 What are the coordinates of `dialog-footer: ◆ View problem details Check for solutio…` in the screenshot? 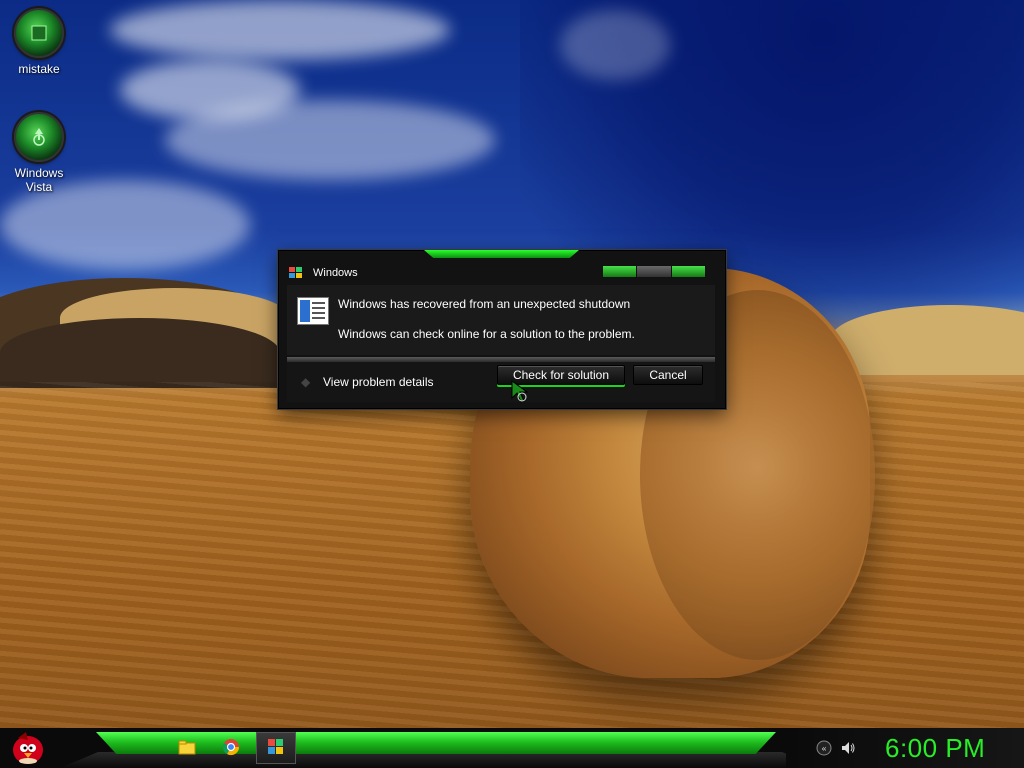 It's located at (501, 382).